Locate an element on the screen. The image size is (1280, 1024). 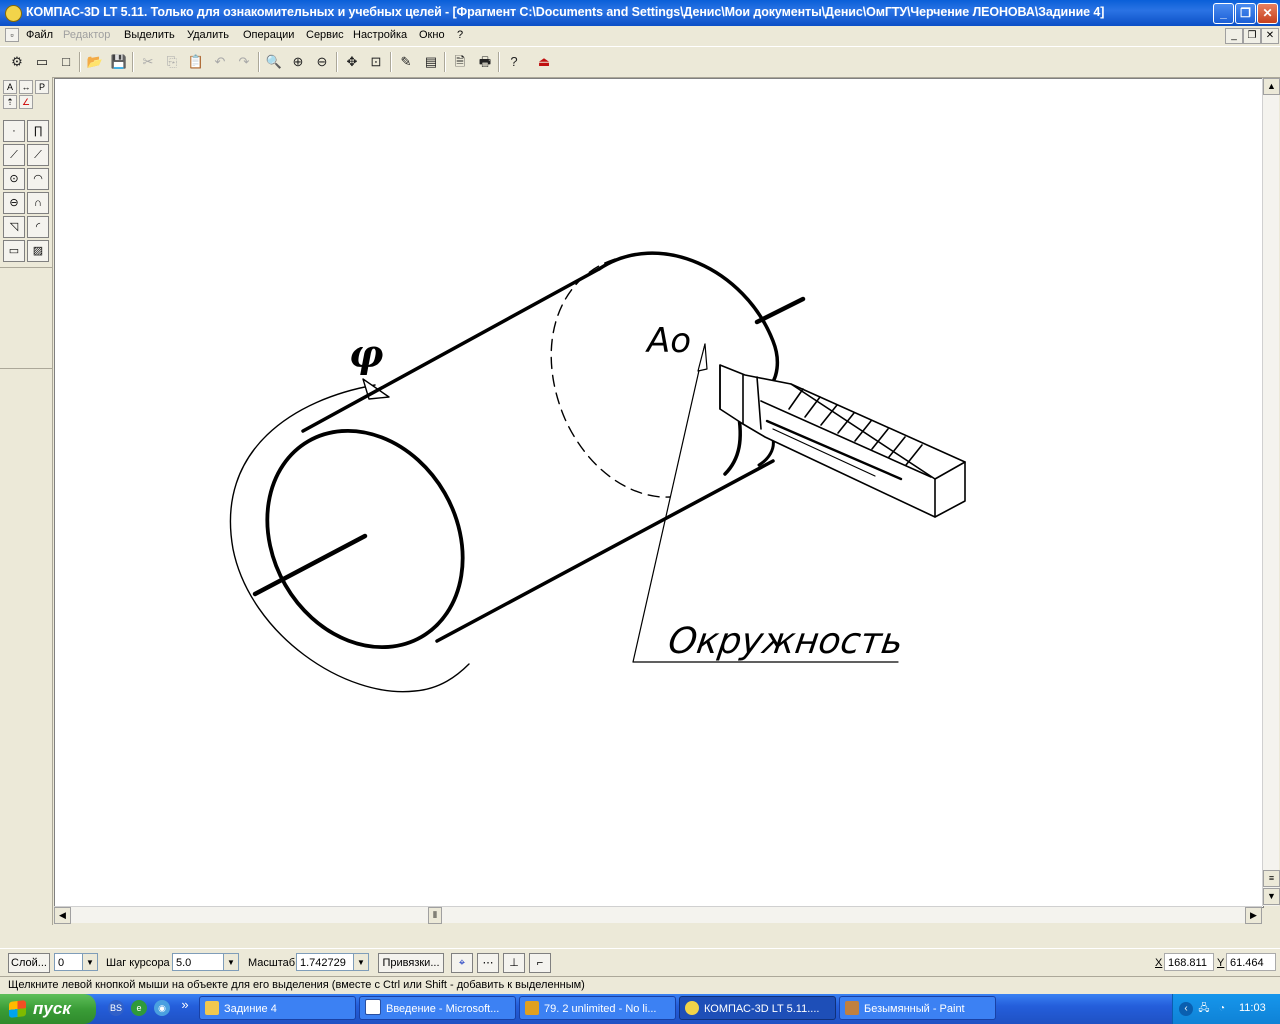
task-folder: Задиние 4 is located at coordinates (277, 1008).